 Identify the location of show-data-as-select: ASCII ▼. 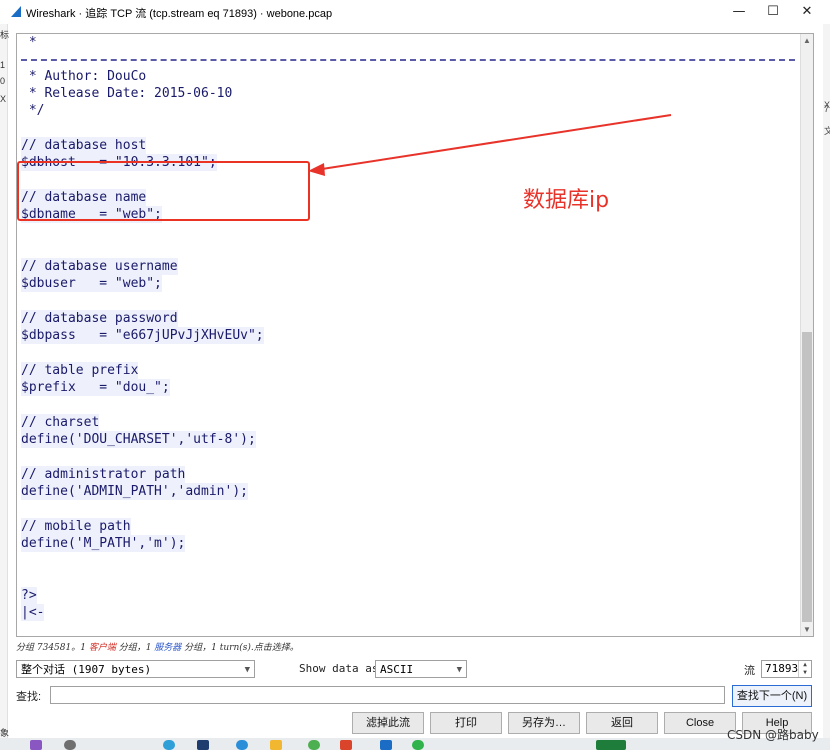
(421, 669).